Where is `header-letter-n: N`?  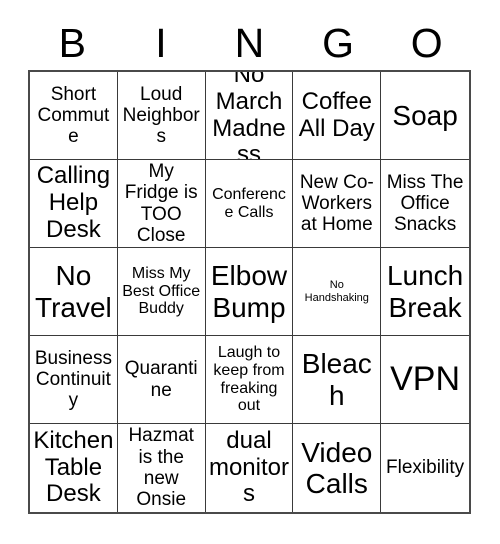 header-letter-n: N is located at coordinates (249, 42).